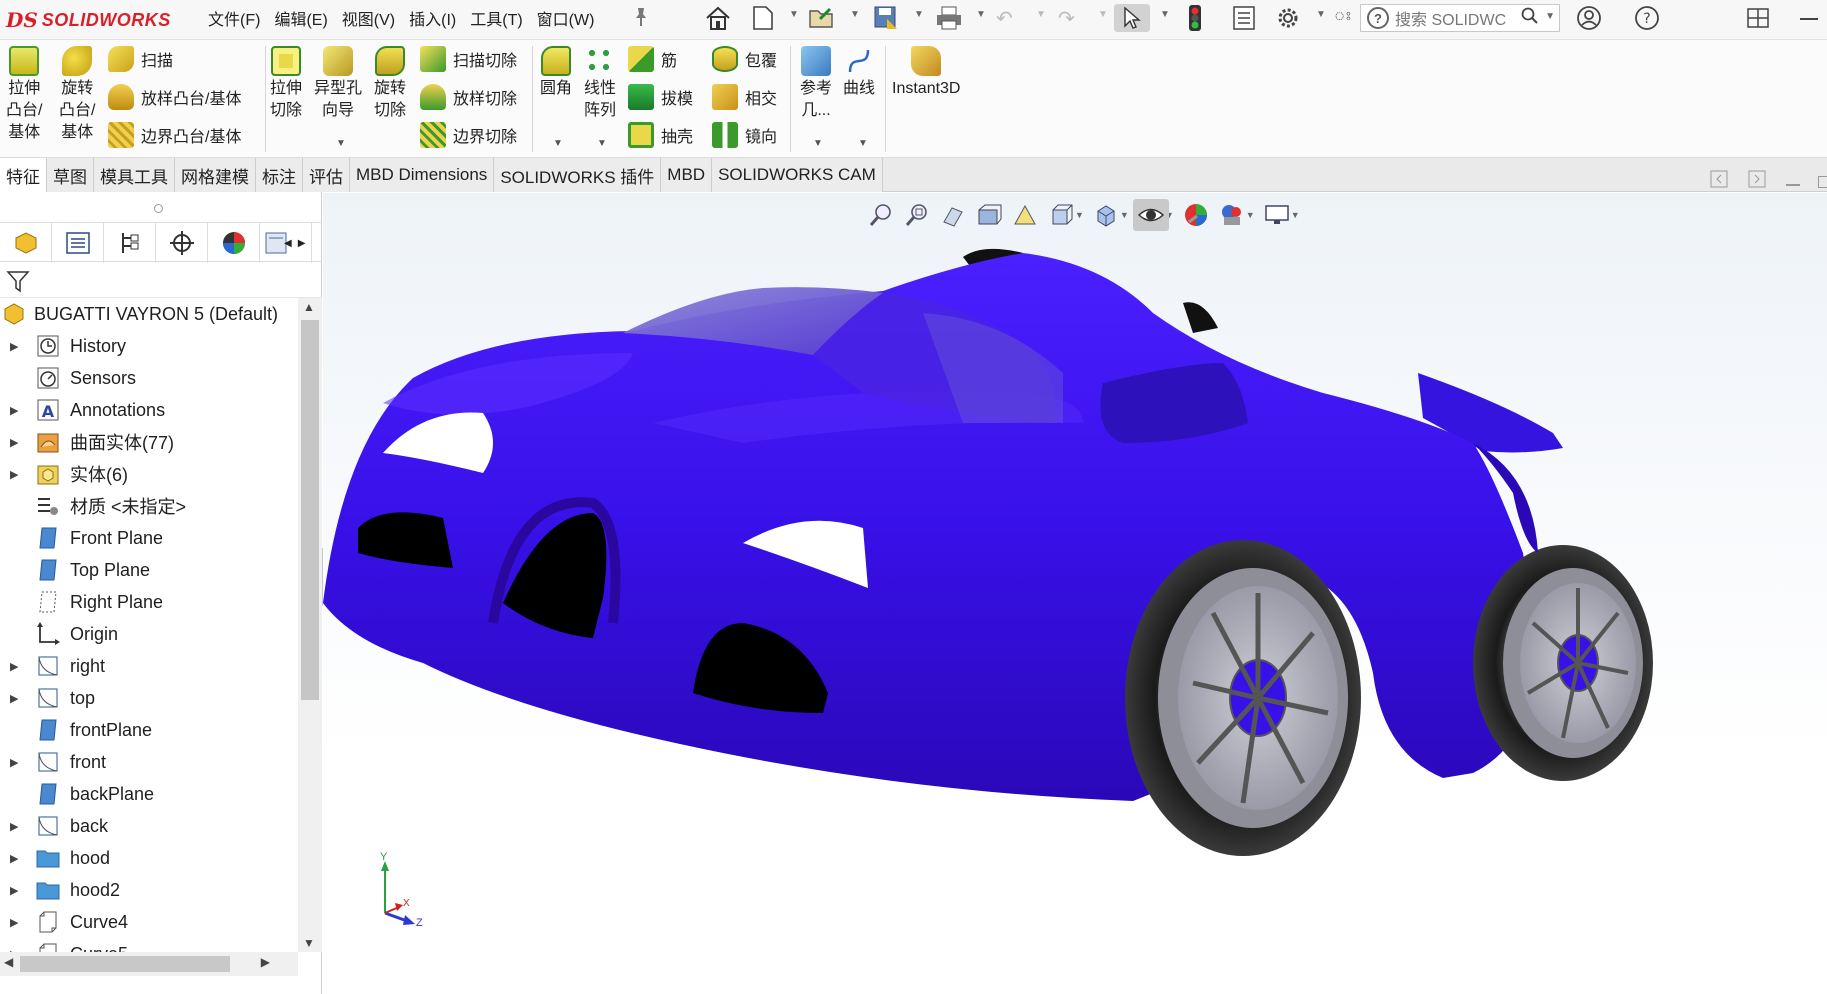  Describe the element at coordinates (1793, 185) in the screenshot. I see `minimize-panel-icon` at that location.